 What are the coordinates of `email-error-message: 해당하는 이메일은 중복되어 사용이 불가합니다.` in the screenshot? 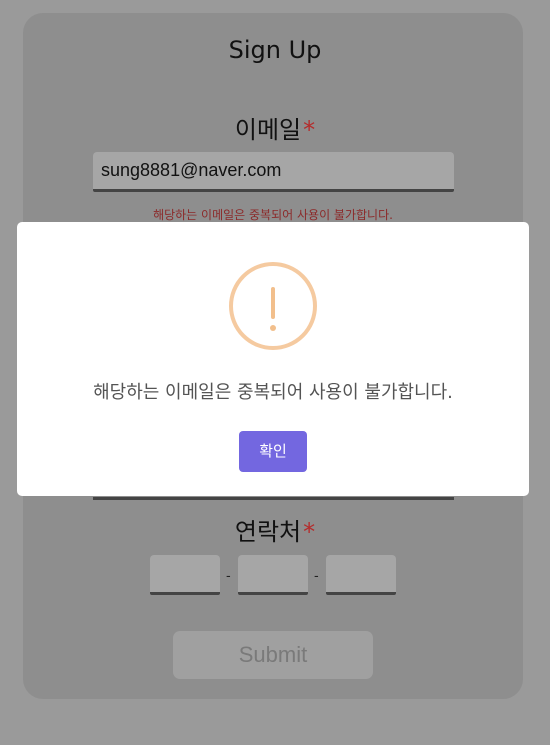 It's located at (273, 215).